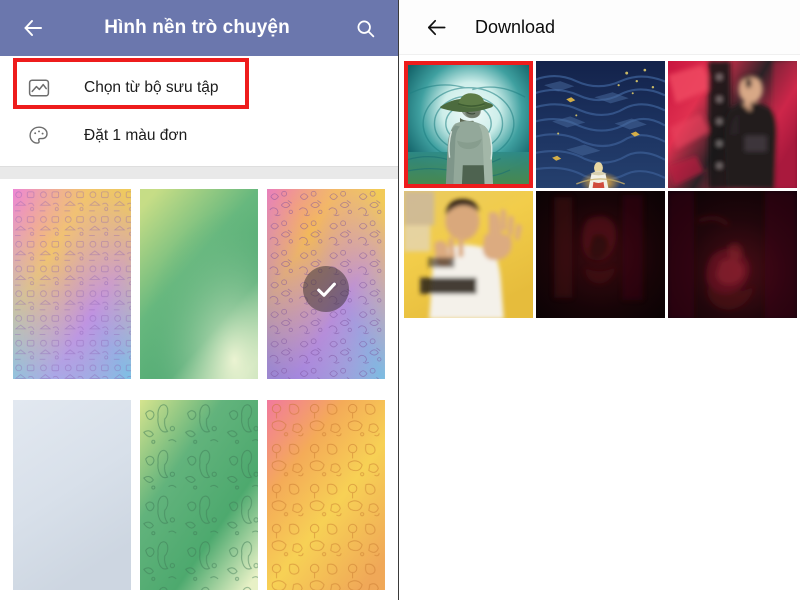 The height and width of the screenshot is (600, 800). I want to click on dark-red-dancer-photo, so click(732, 254).